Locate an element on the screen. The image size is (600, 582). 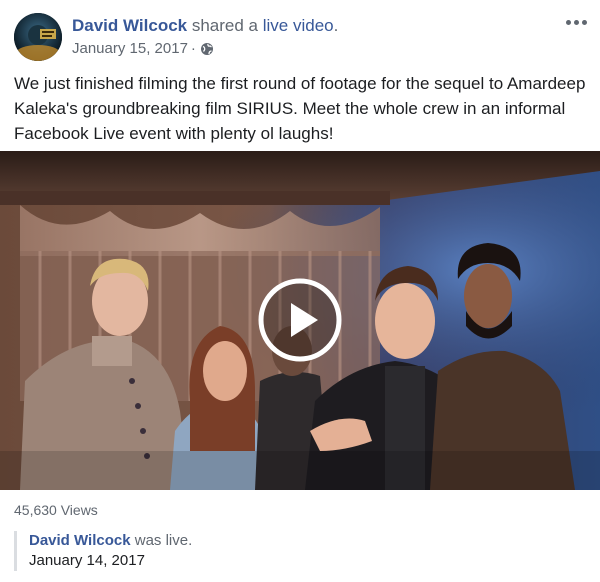
action-prefix: shared a is located at coordinates (225, 25).